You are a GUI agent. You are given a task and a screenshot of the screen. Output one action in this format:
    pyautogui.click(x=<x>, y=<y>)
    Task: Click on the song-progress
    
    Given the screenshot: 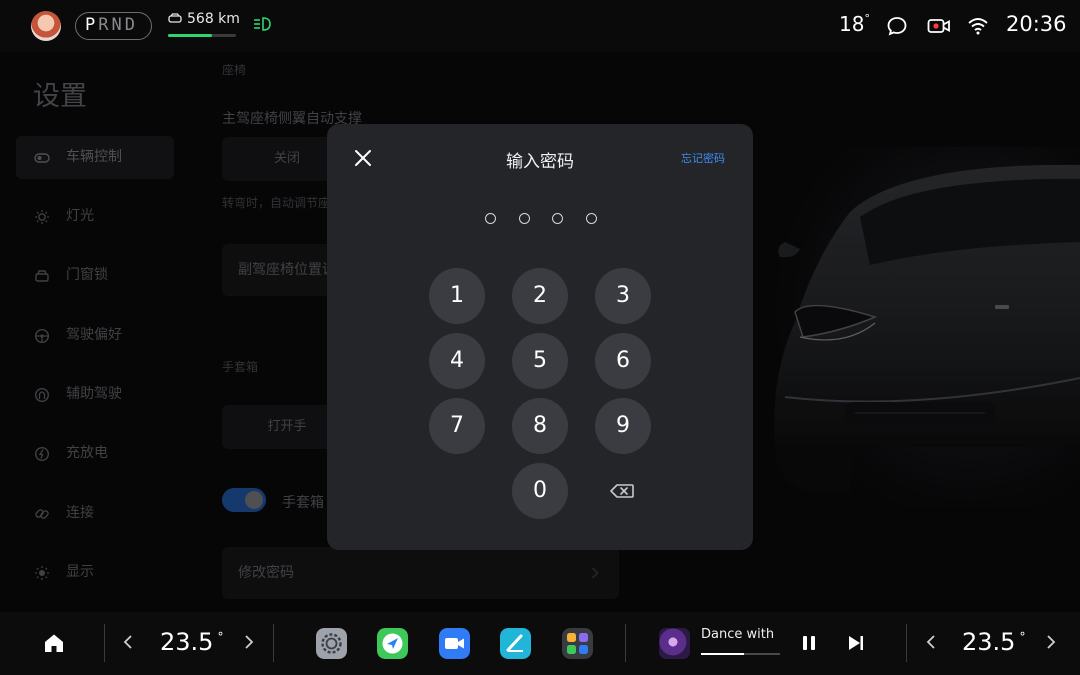 What is the action you would take?
    pyautogui.click(x=740, y=654)
    